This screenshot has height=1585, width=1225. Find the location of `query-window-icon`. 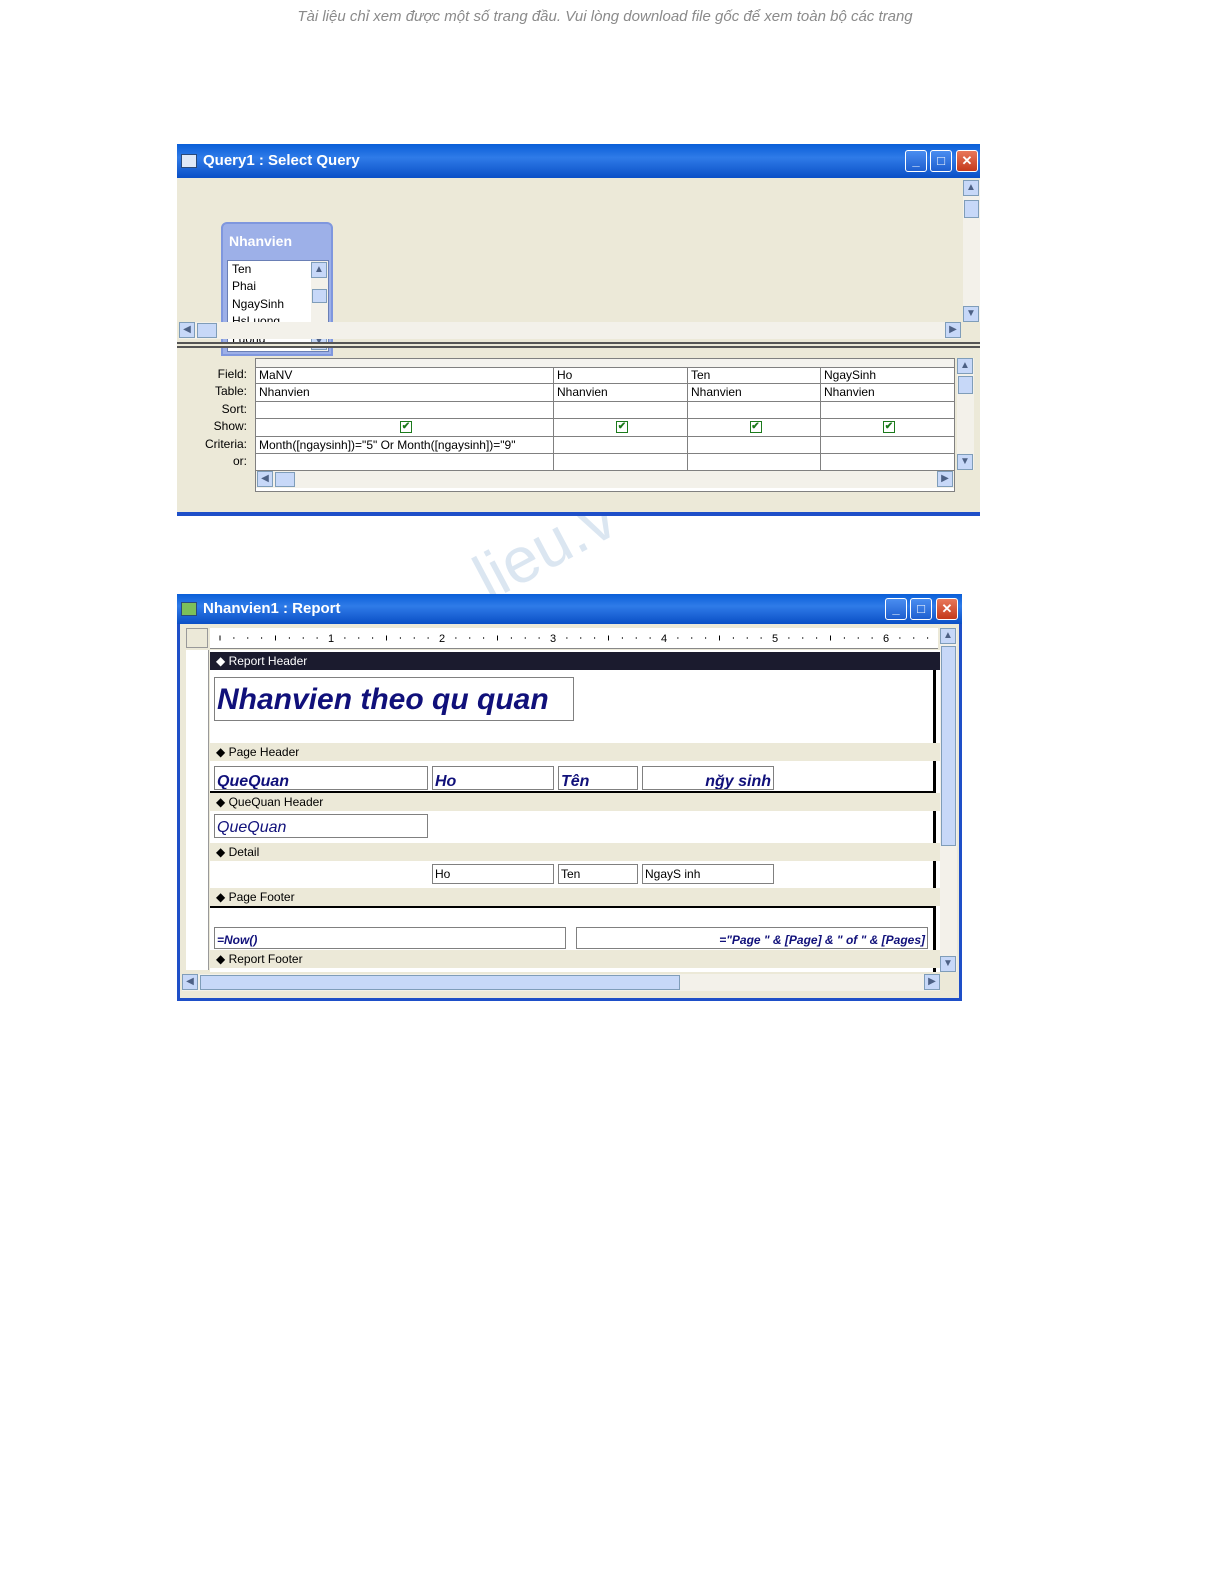

query-window-icon is located at coordinates (189, 161).